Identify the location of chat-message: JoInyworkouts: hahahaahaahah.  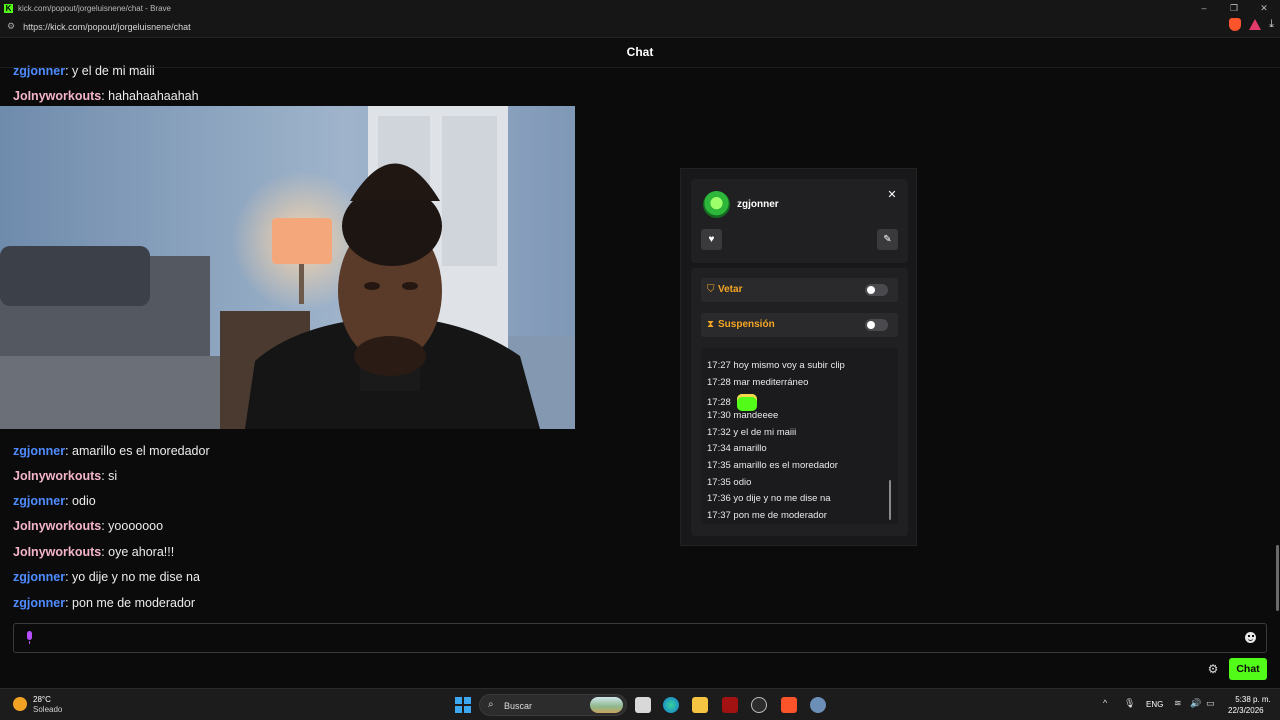
(106, 96).